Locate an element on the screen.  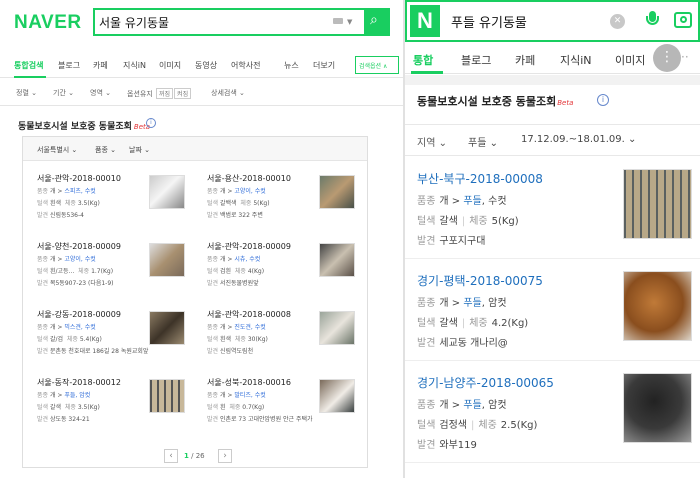
region-filter: 지역 ⌄ is located at coordinates (432, 141).